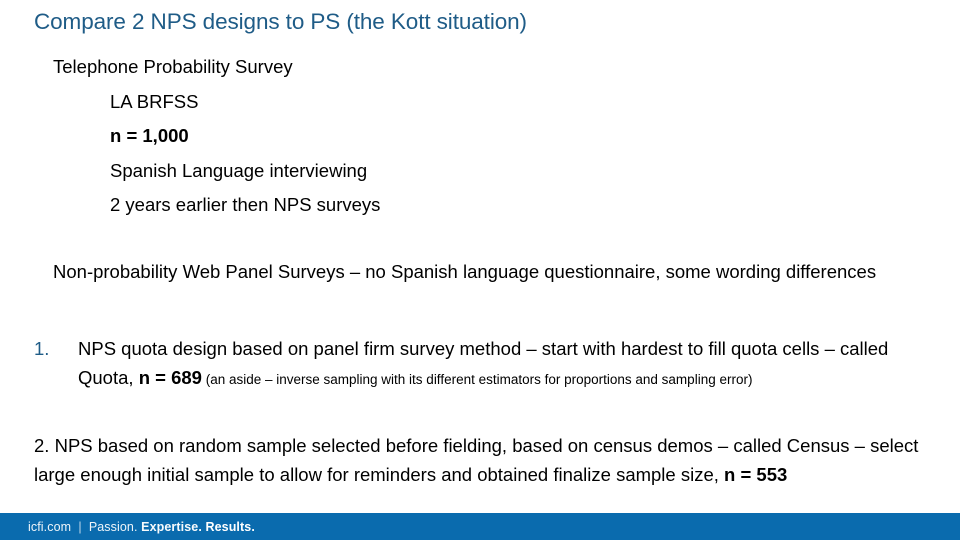 Image resolution: width=960 pixels, height=540 pixels. Describe the element at coordinates (173, 526) in the screenshot. I see `footer-word-expertise: Expertise.` at that location.